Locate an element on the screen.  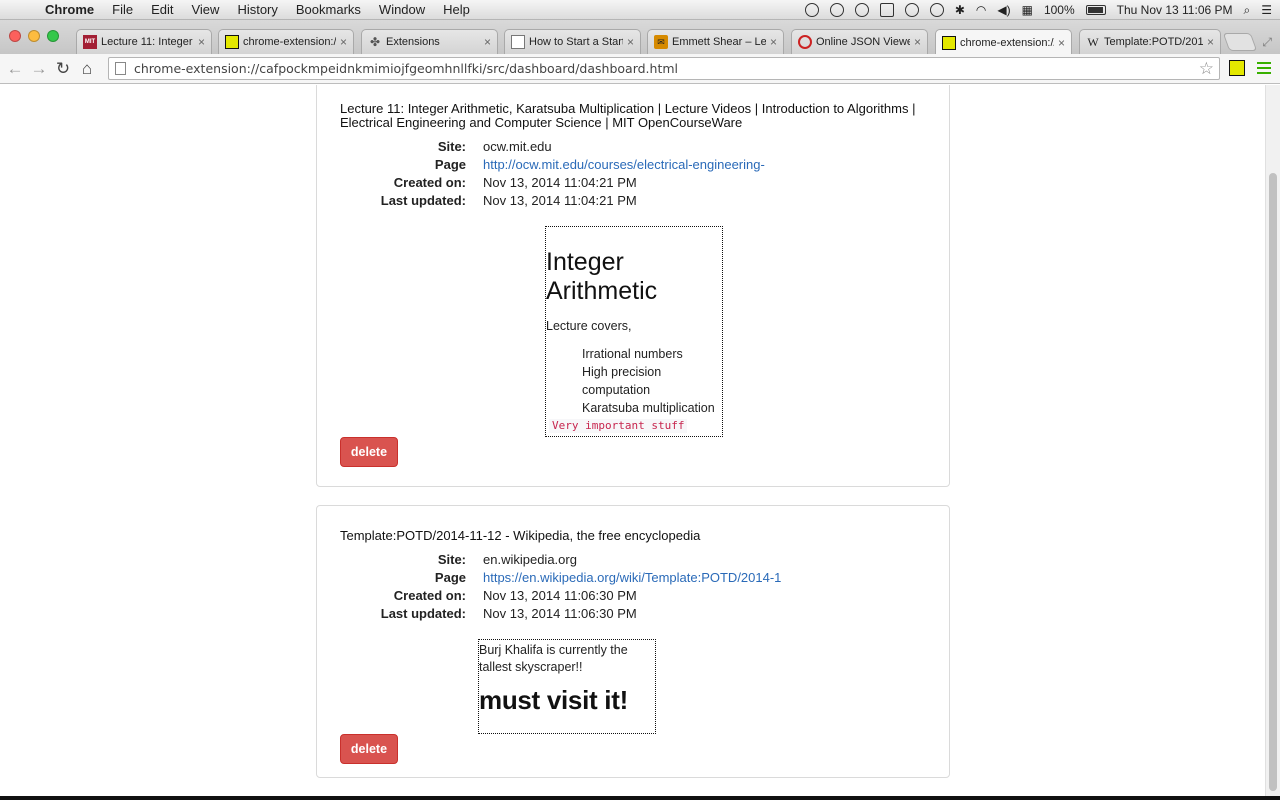
tab-template-potd: W Template:POTD/201 × is located at coordinates (1150, 41).